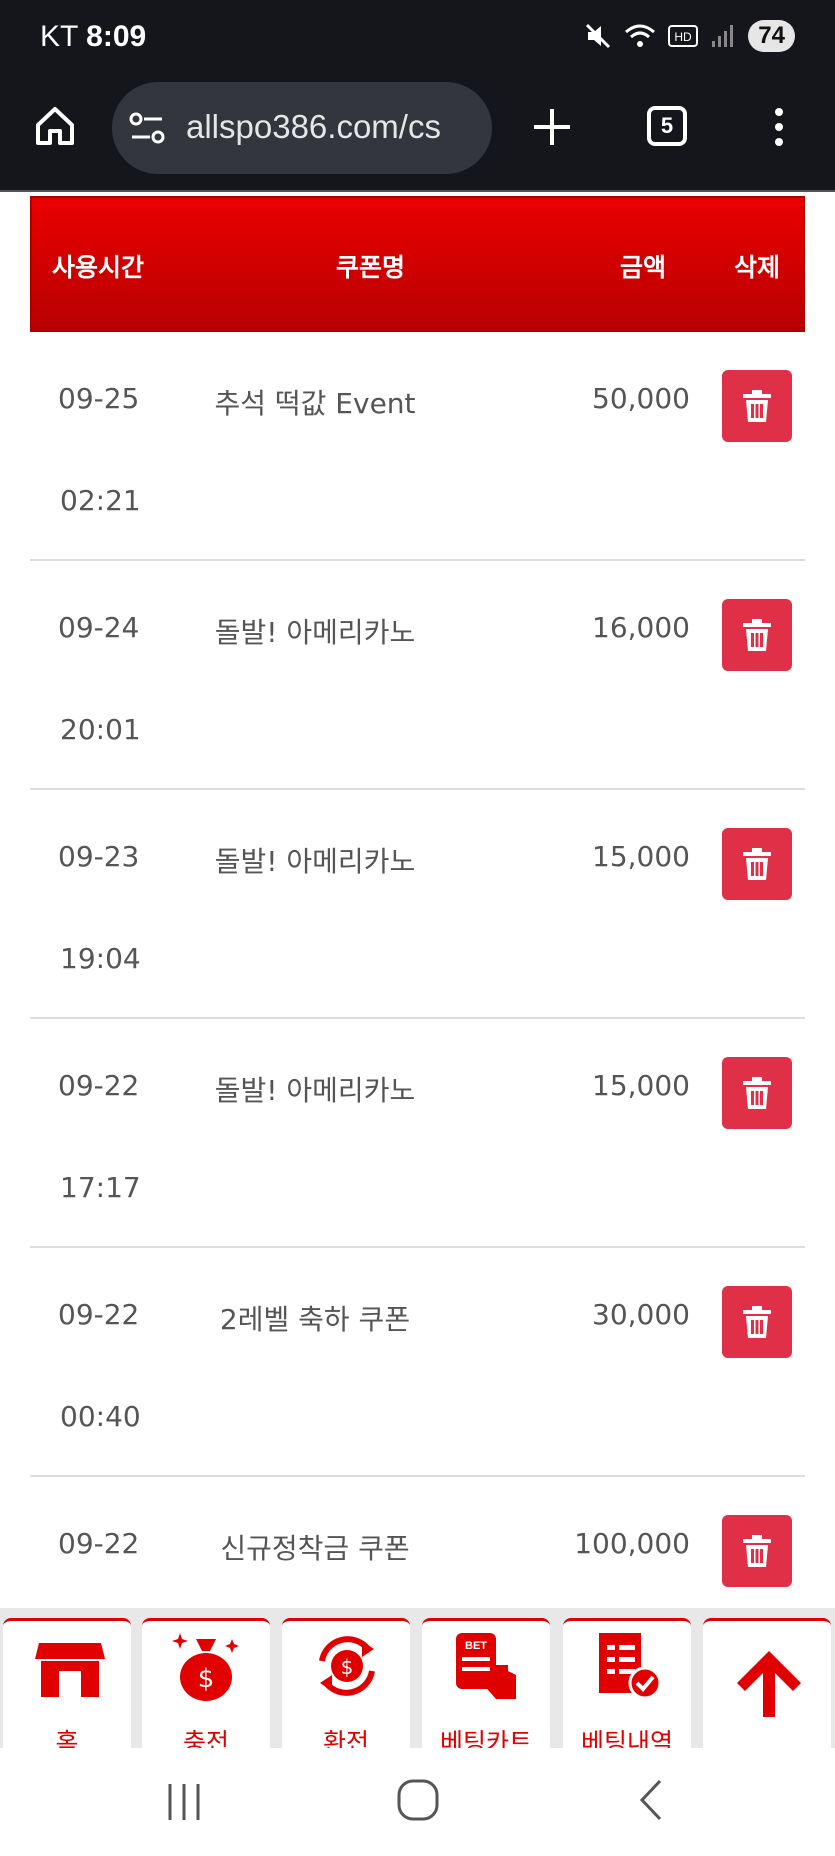 This screenshot has width=835, height=1856. I want to click on nav-bet-cart: BET 베팅카트, so click(486, 1687).